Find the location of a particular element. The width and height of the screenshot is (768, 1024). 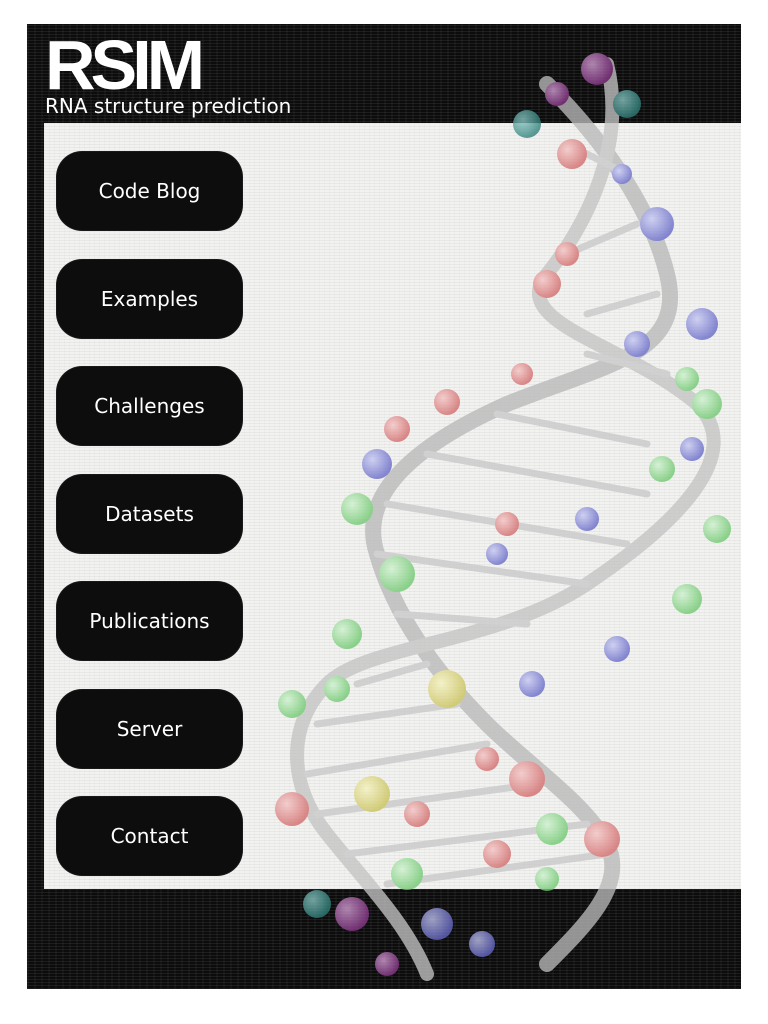

nav-button-contact: Contact is located at coordinates (149, 836).